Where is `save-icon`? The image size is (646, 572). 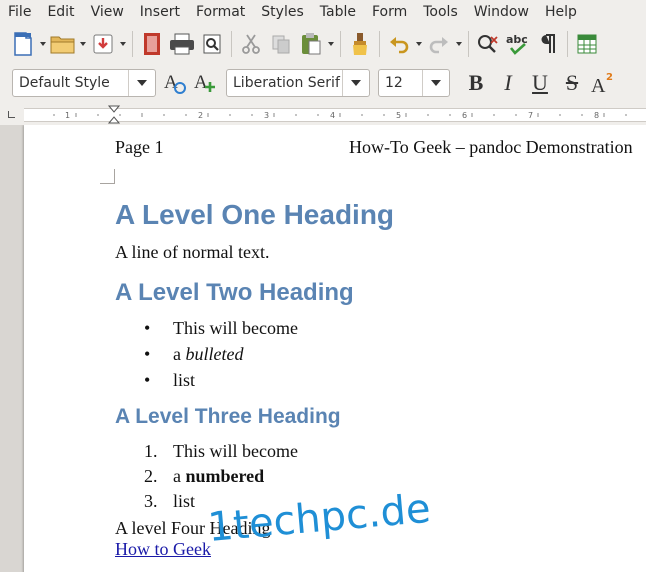 save-icon is located at coordinates (103, 44).